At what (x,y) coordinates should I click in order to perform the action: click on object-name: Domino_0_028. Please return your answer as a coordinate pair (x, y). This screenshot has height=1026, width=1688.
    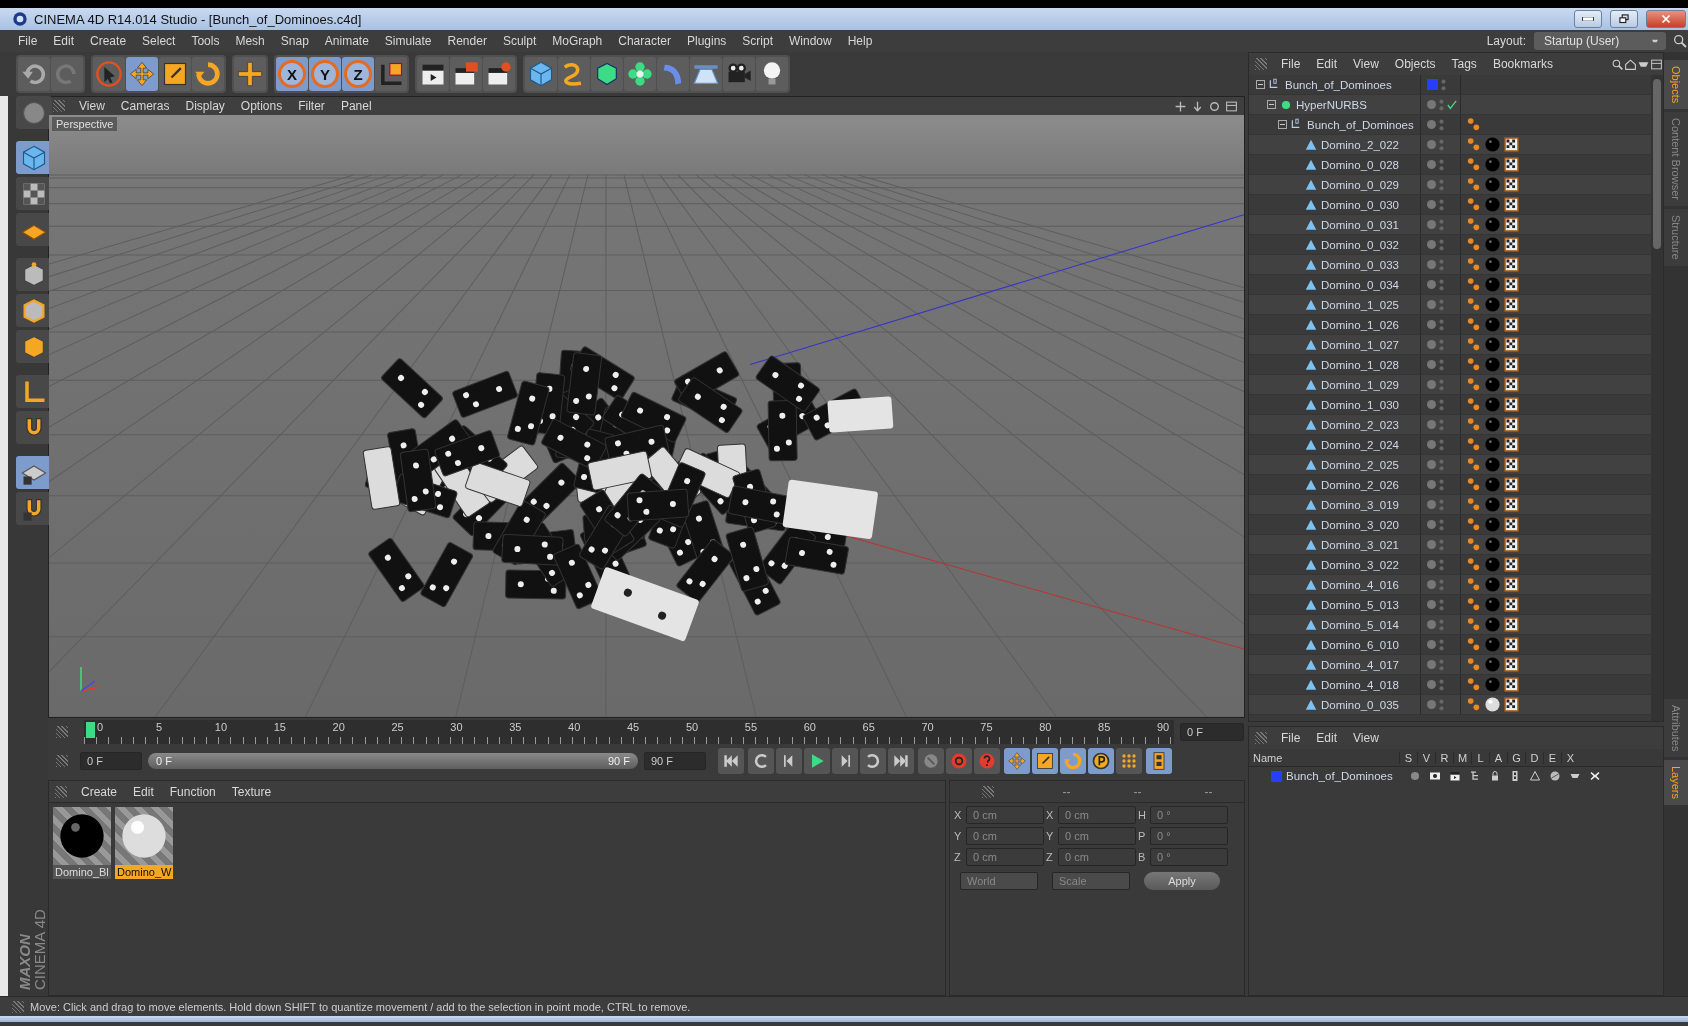
    Looking at the image, I should click on (1360, 164).